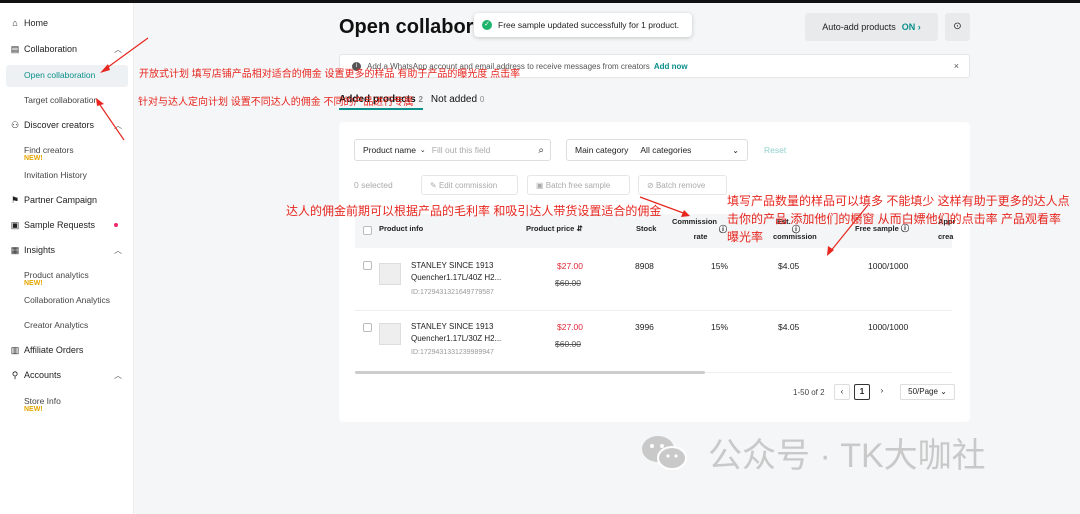 This screenshot has height=514, width=1080. What do you see at coordinates (126, 54) in the screenshot?
I see `arrow-open-collab` at bounding box center [126, 54].